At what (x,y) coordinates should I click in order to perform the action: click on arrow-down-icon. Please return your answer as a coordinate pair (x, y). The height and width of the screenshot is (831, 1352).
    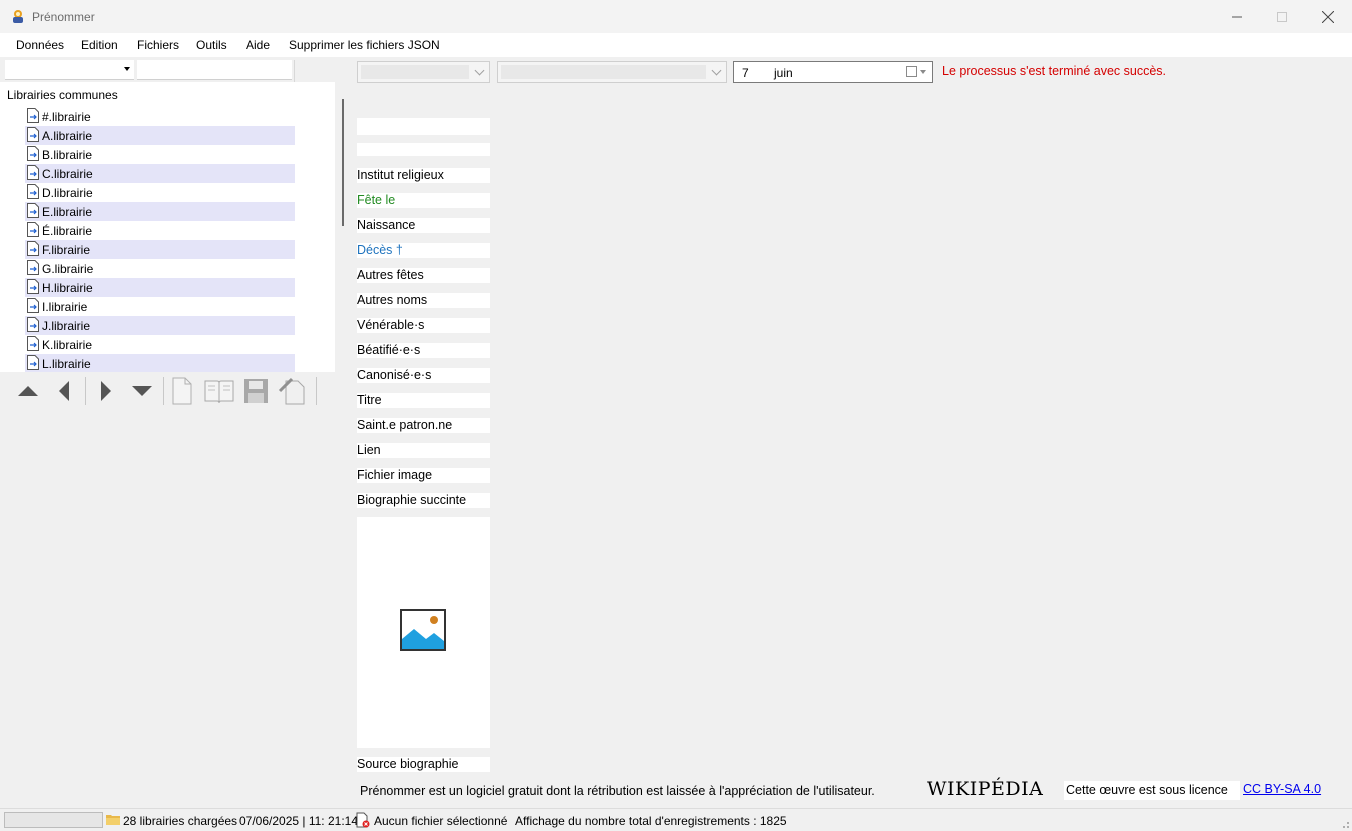
    Looking at the image, I should click on (142, 391).